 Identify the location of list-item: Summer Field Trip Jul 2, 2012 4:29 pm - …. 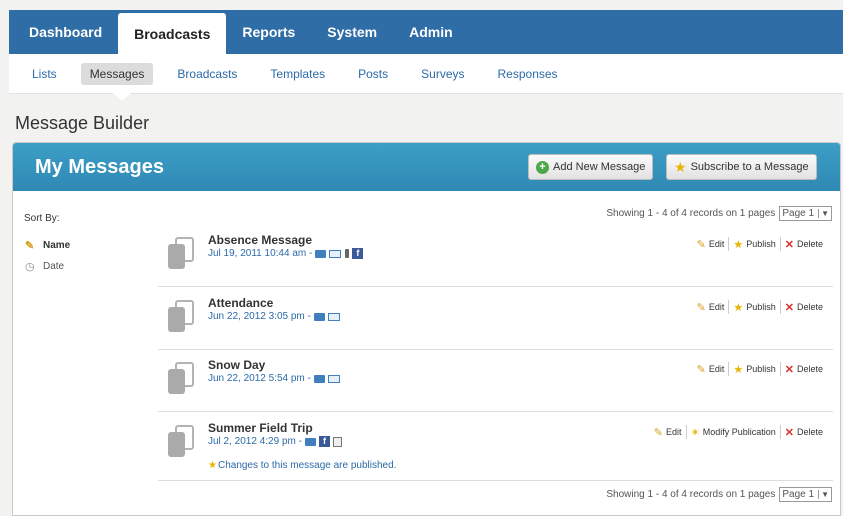
(495, 447).